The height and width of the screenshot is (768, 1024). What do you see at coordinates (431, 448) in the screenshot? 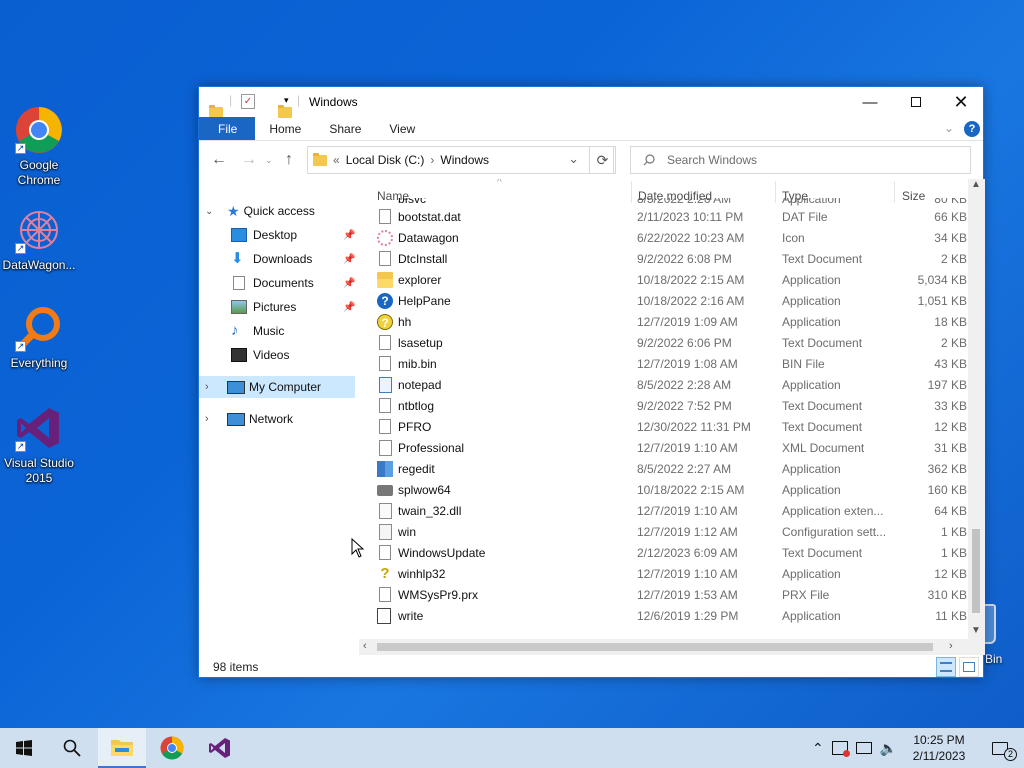
I see `file-name: Professional` at bounding box center [431, 448].